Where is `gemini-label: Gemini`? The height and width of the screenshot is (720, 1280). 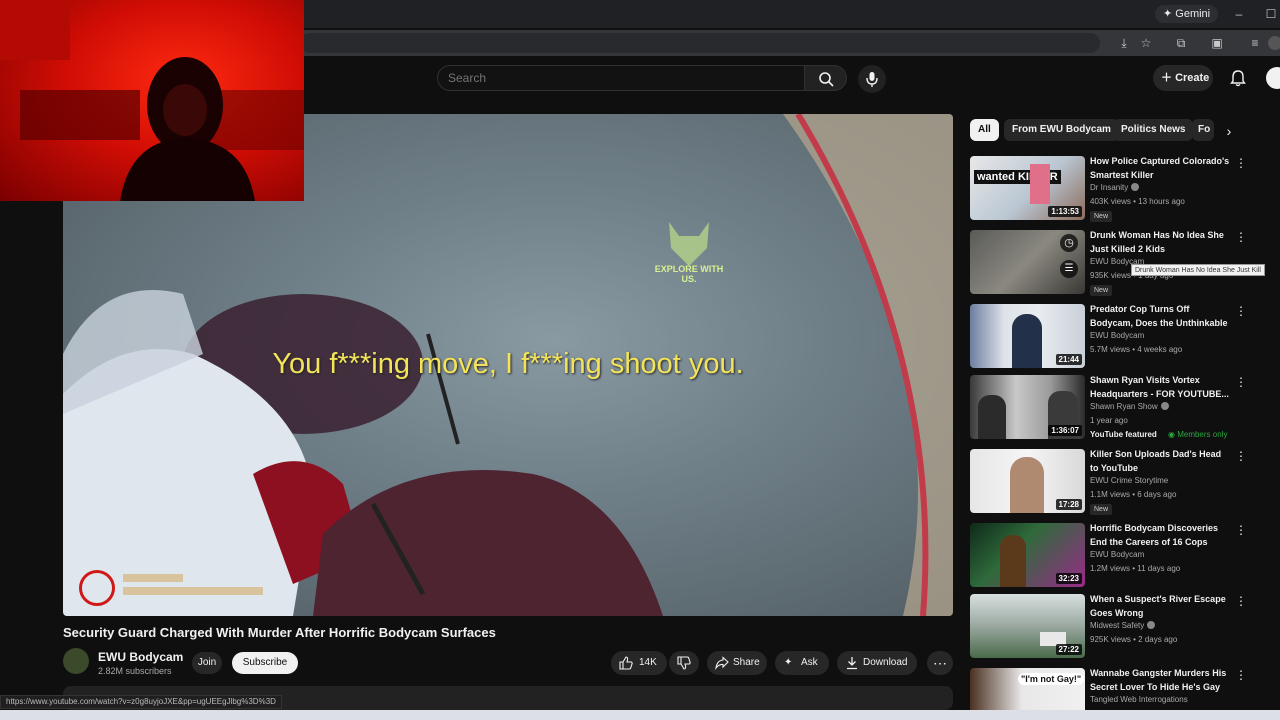 gemini-label: Gemini is located at coordinates (1193, 14).